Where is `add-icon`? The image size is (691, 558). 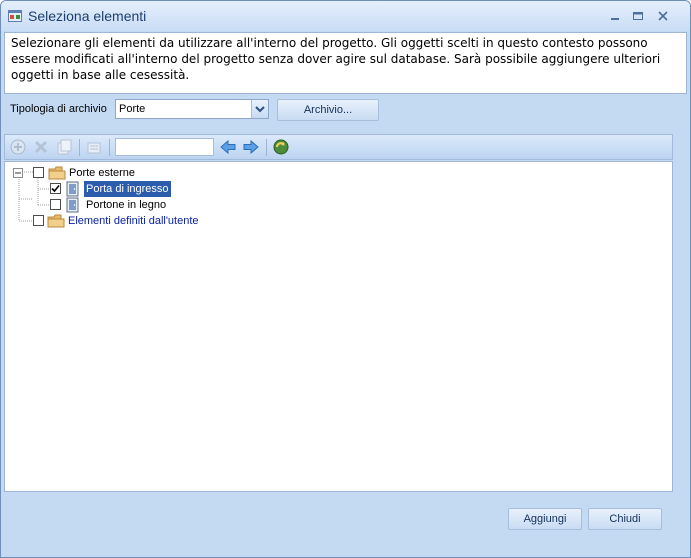 add-icon is located at coordinates (18, 147).